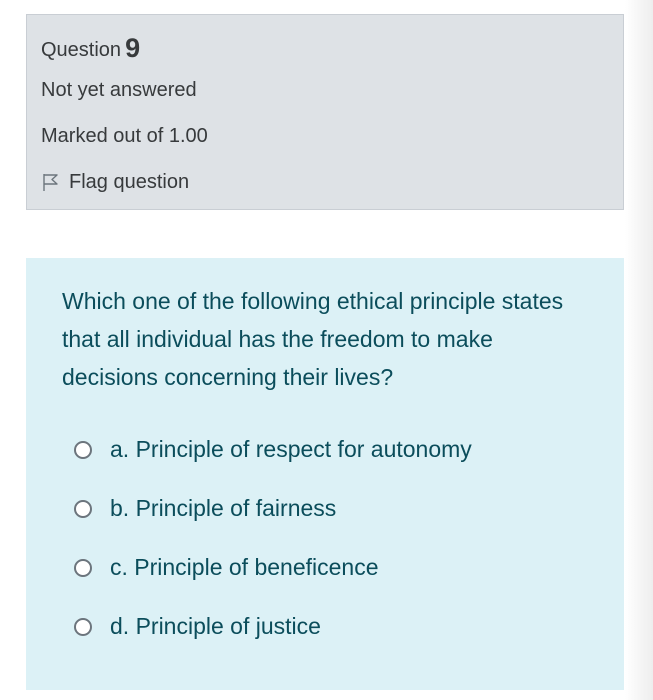 The image size is (653, 700). I want to click on question-heading: Question 9, so click(90, 48).